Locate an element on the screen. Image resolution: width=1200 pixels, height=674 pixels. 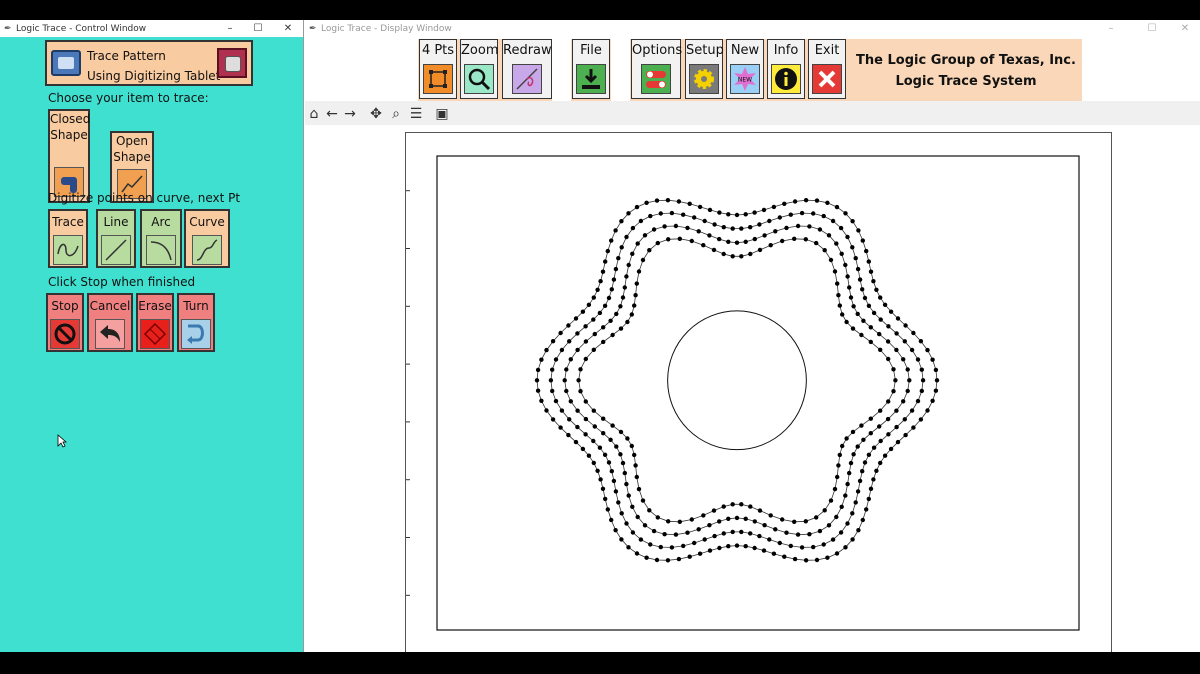
arc-button: Arc is located at coordinates (161, 238).